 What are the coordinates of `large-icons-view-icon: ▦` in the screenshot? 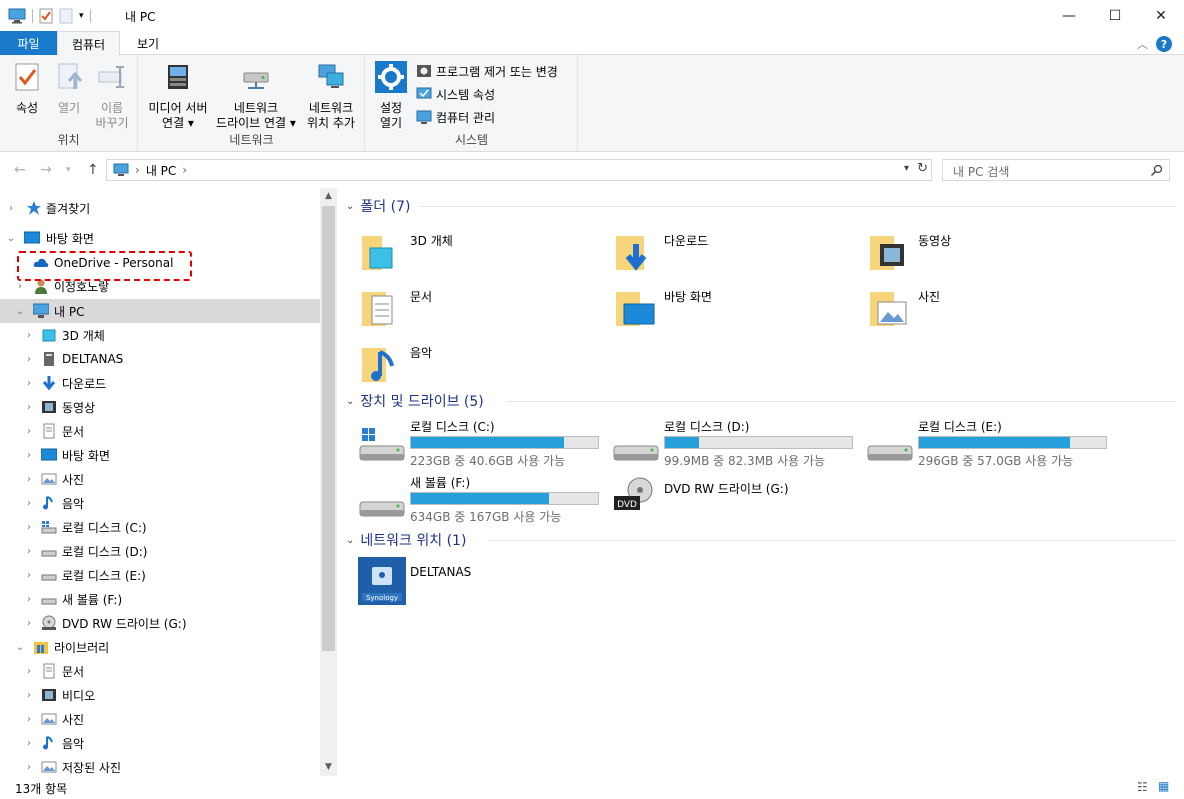 It's located at (1163, 786).